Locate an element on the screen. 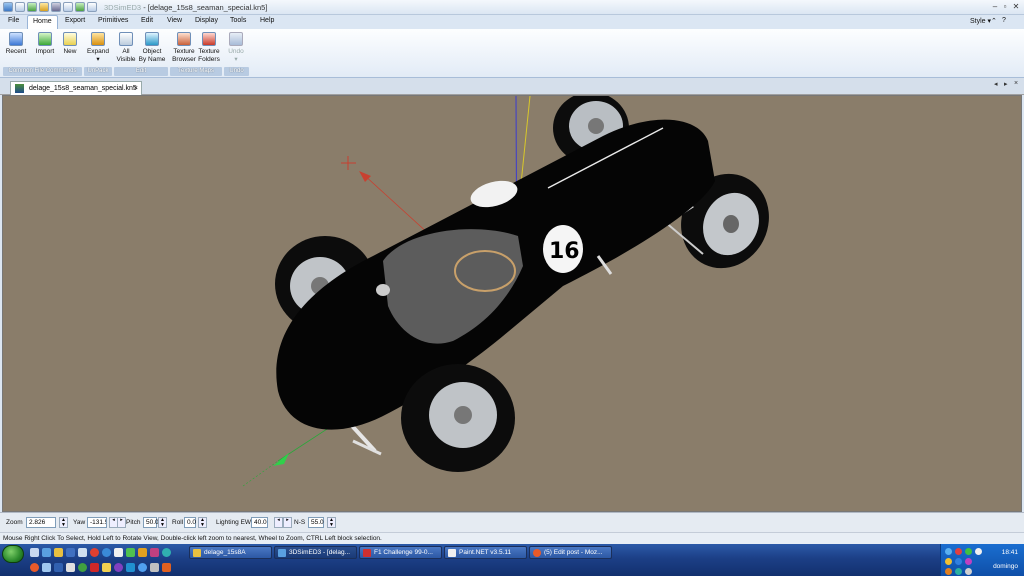 This screenshot has width=1024, height=576. task-folder-delage: delage_15s8A is located at coordinates (230, 552).